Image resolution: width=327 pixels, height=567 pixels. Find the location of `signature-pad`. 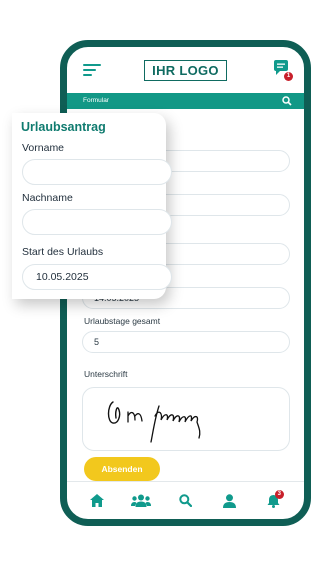

signature-pad is located at coordinates (186, 419).